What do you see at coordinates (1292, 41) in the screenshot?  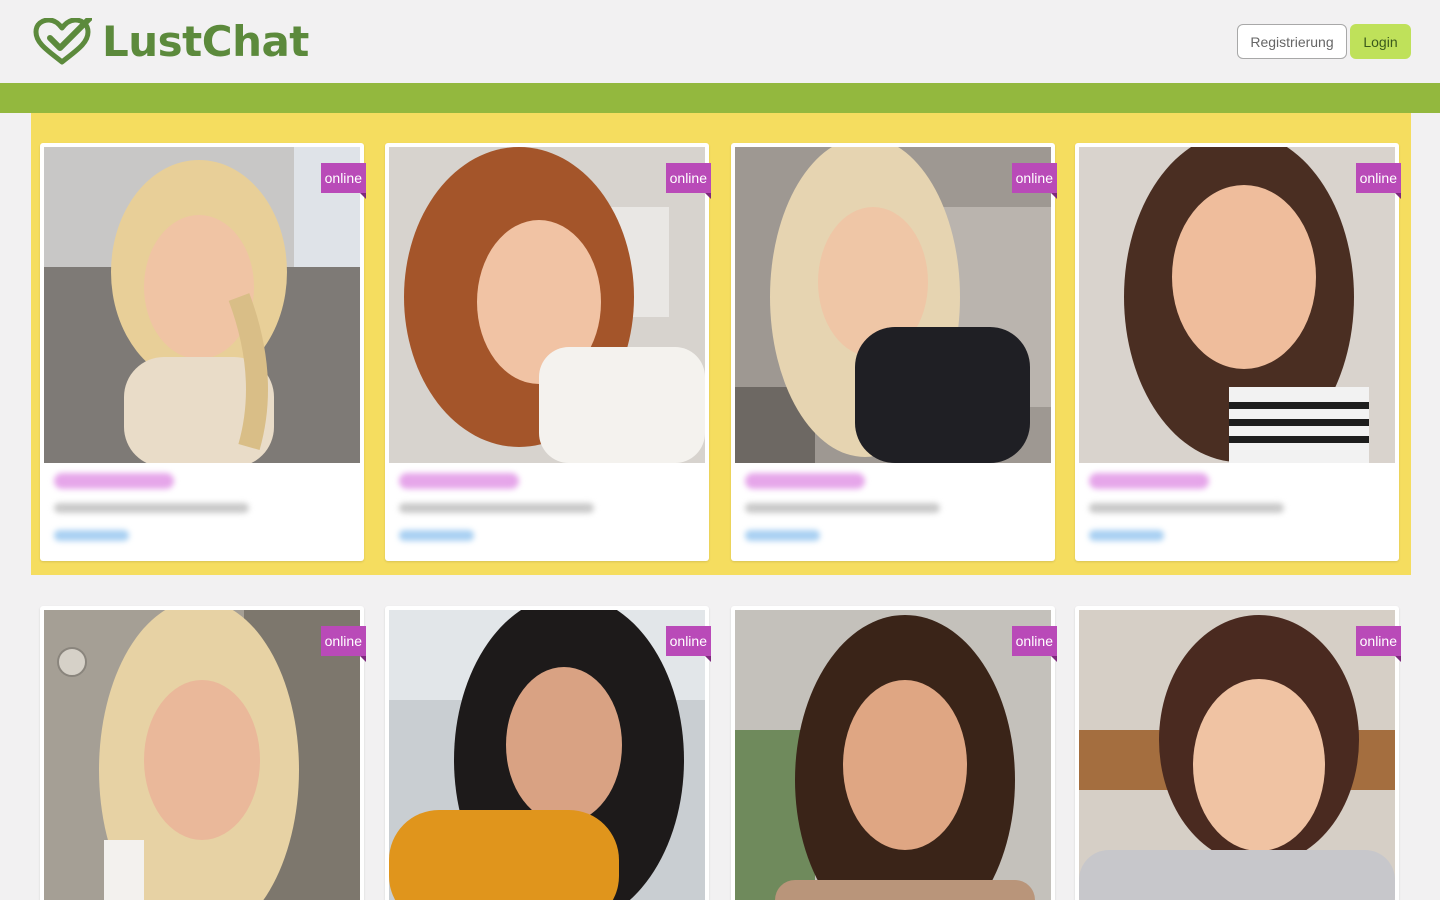 I see `register-button: Registrierung` at bounding box center [1292, 41].